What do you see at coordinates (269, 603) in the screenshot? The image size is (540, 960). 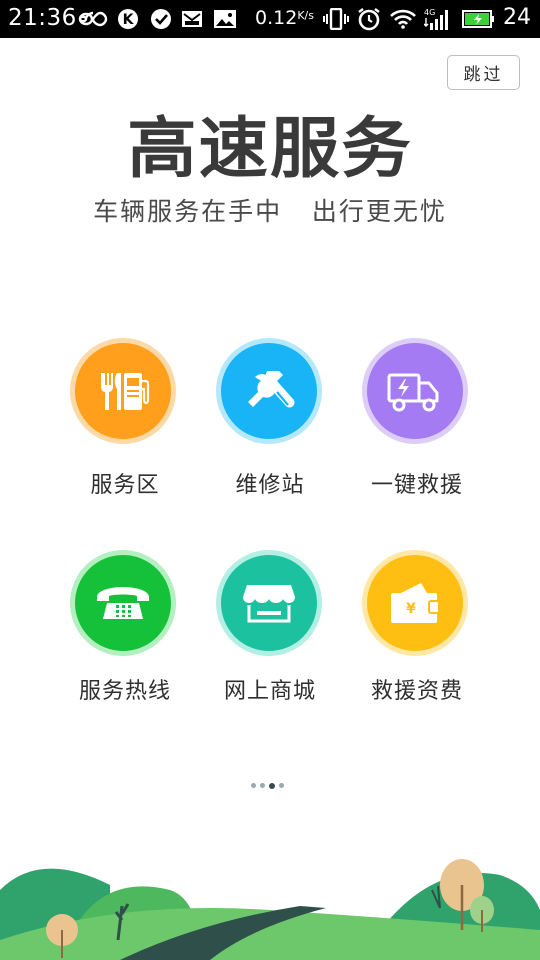 I see `shop-icon` at bounding box center [269, 603].